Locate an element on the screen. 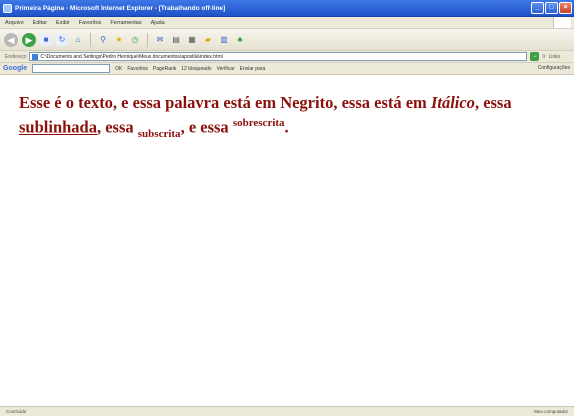  underlined-text: sublinhada is located at coordinates (58, 127).